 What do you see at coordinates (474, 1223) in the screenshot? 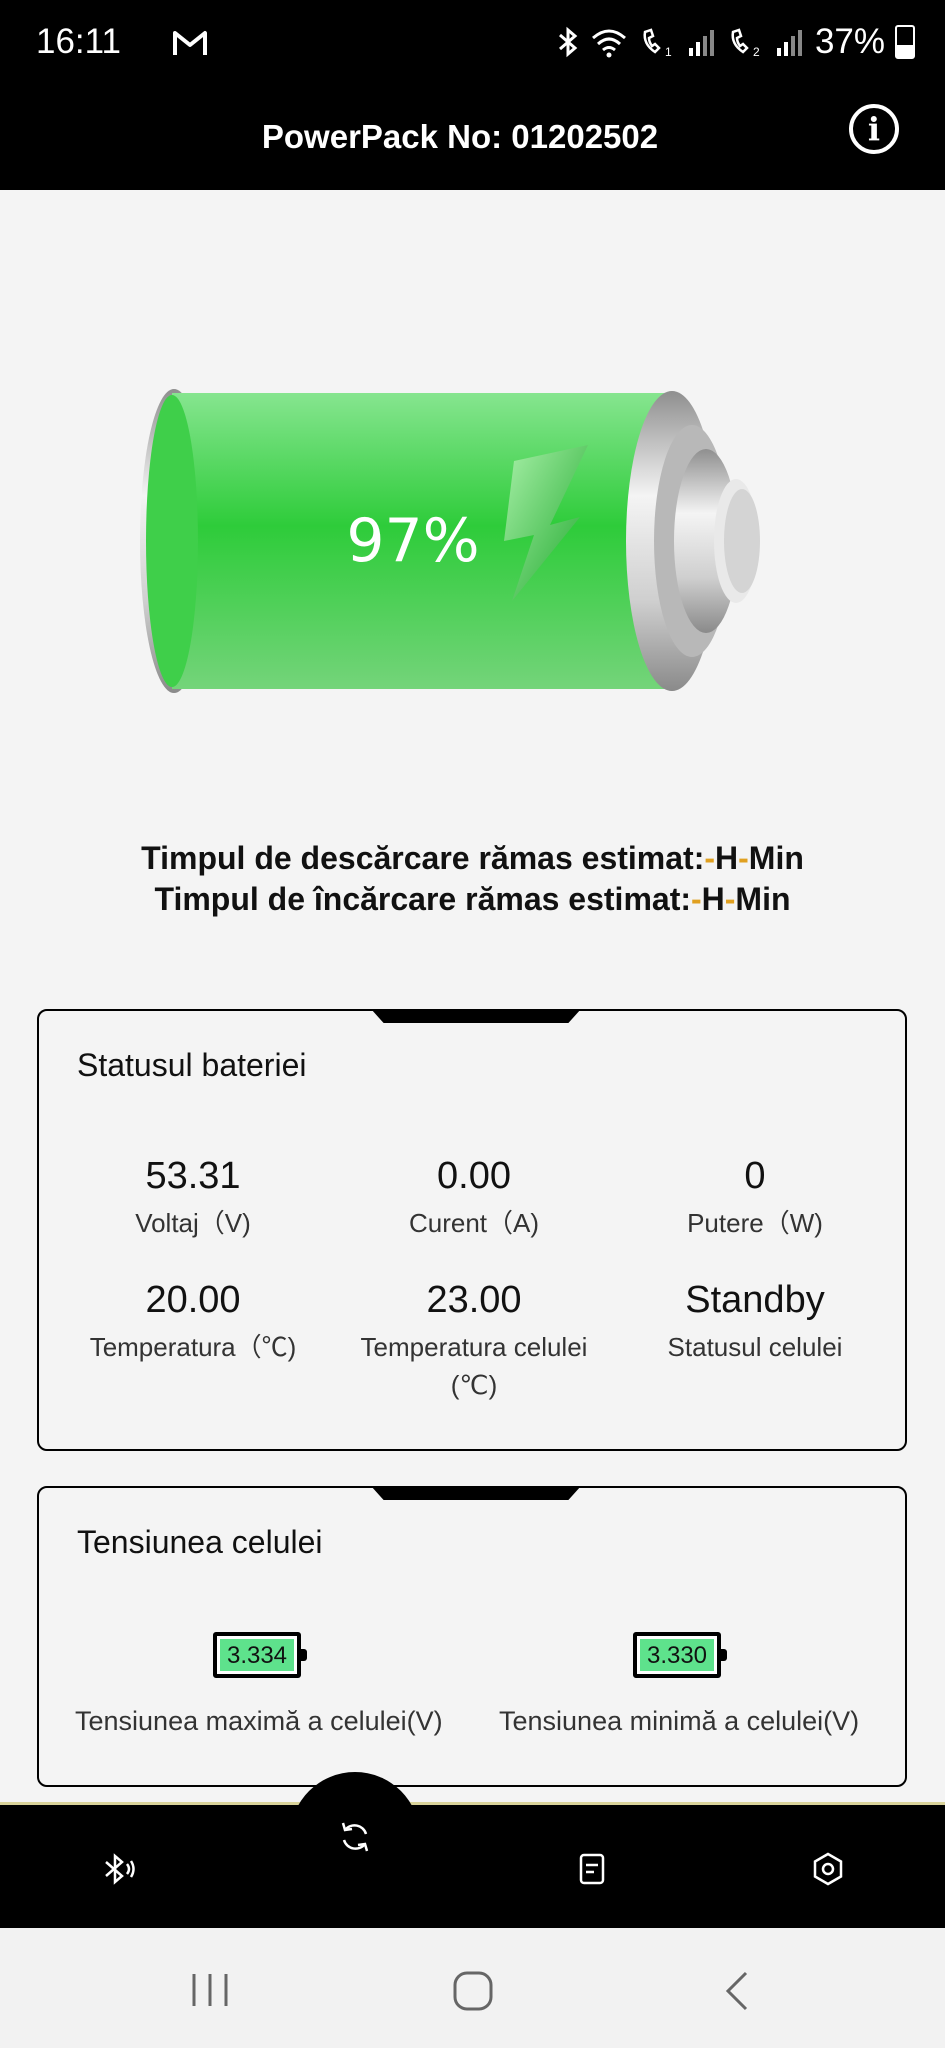
I see `current-label: Curent（A)` at bounding box center [474, 1223].